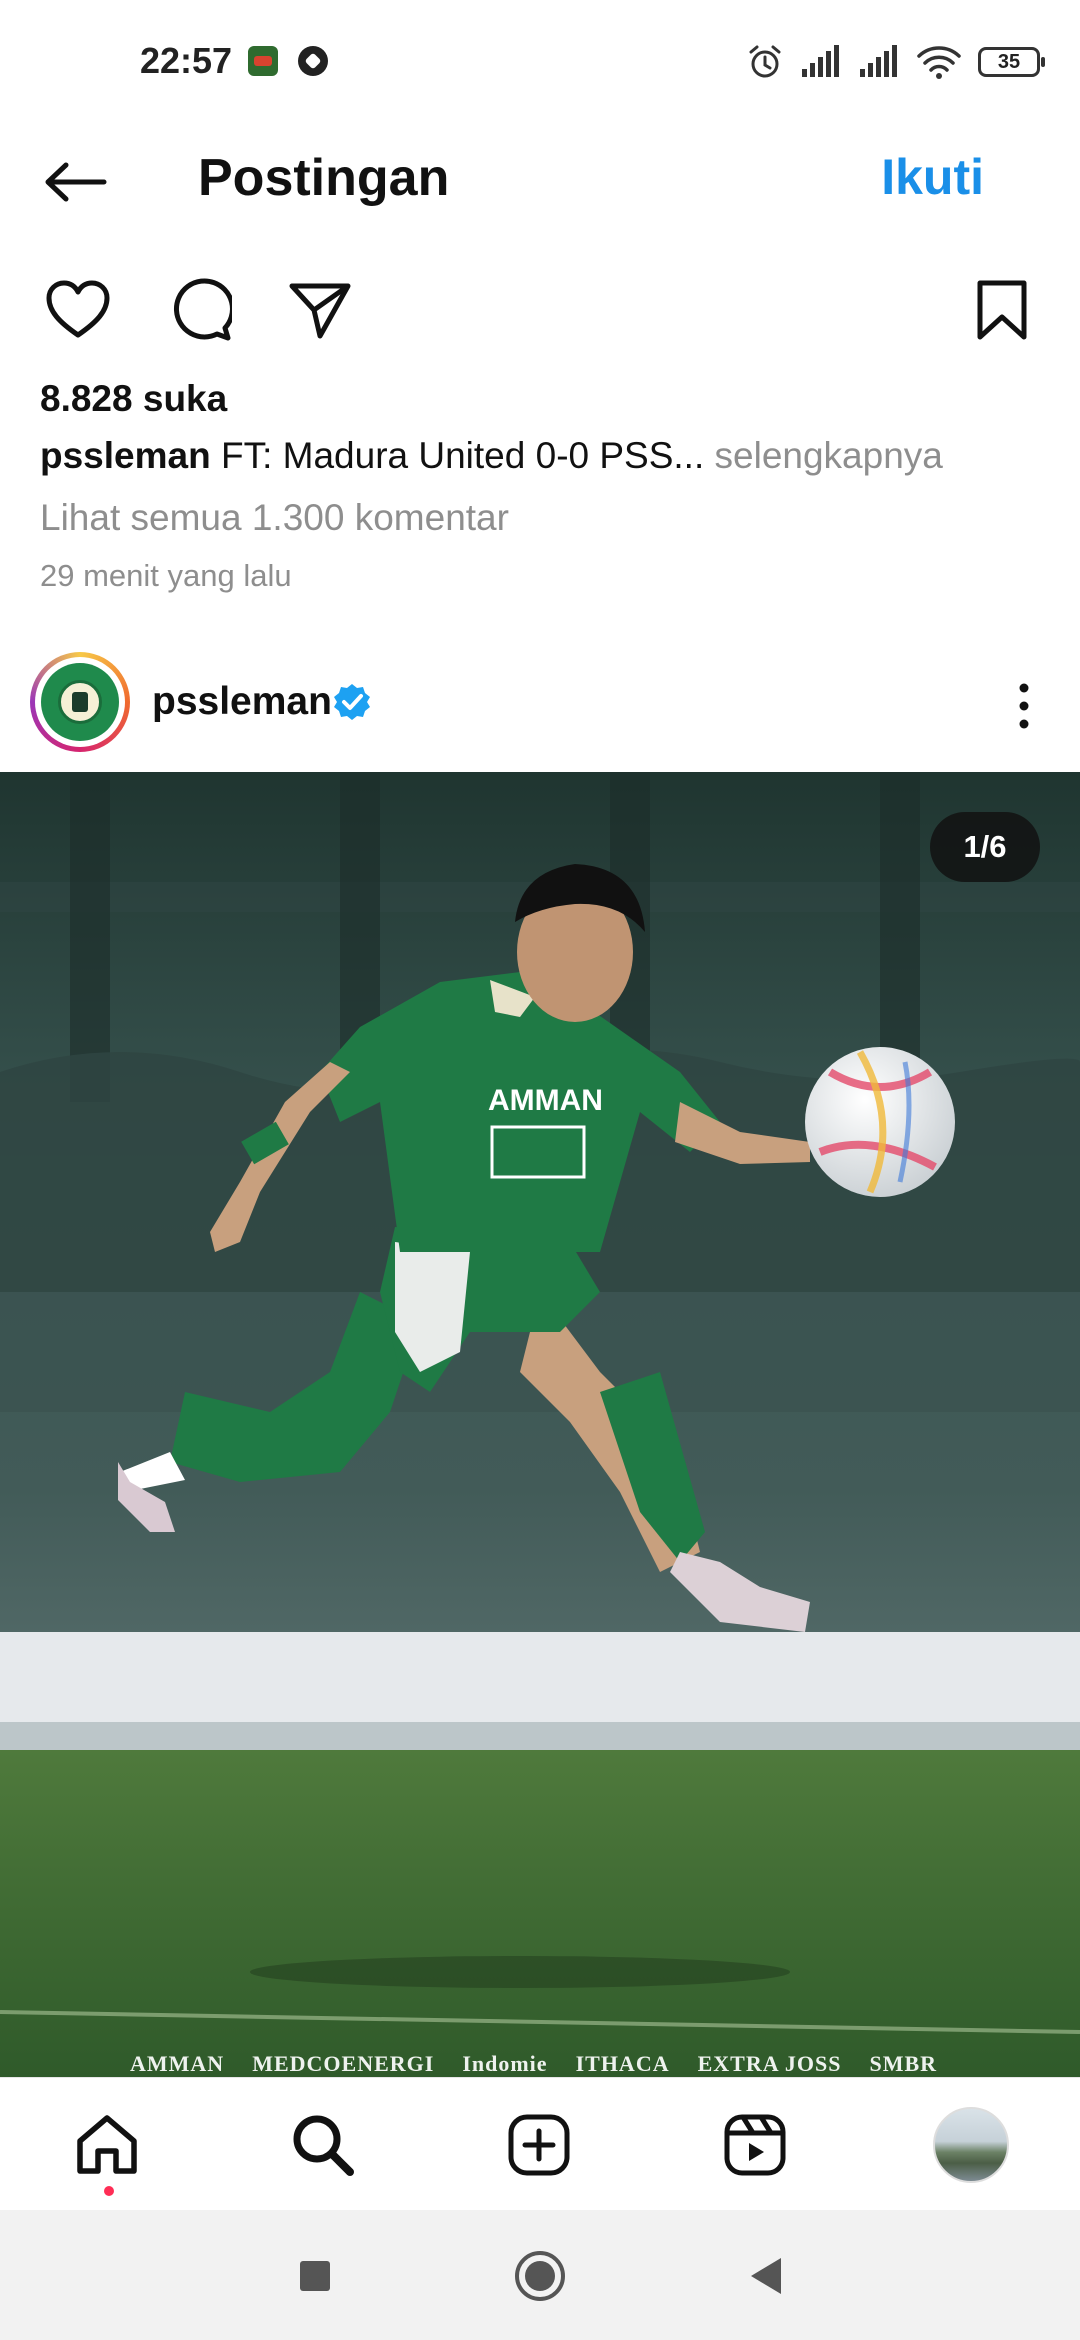 The height and width of the screenshot is (2340, 1080). Describe the element at coordinates (932, 177) in the screenshot. I see `follow-button: Ikuti` at that location.